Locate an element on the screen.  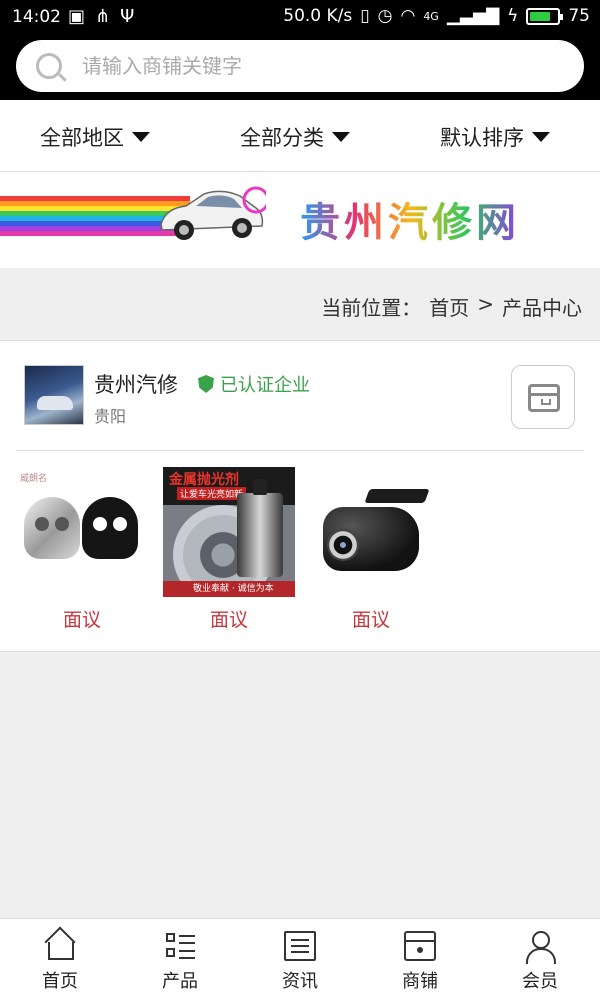
signal-icon: ▁▃▅▇ is located at coordinates (473, 16).